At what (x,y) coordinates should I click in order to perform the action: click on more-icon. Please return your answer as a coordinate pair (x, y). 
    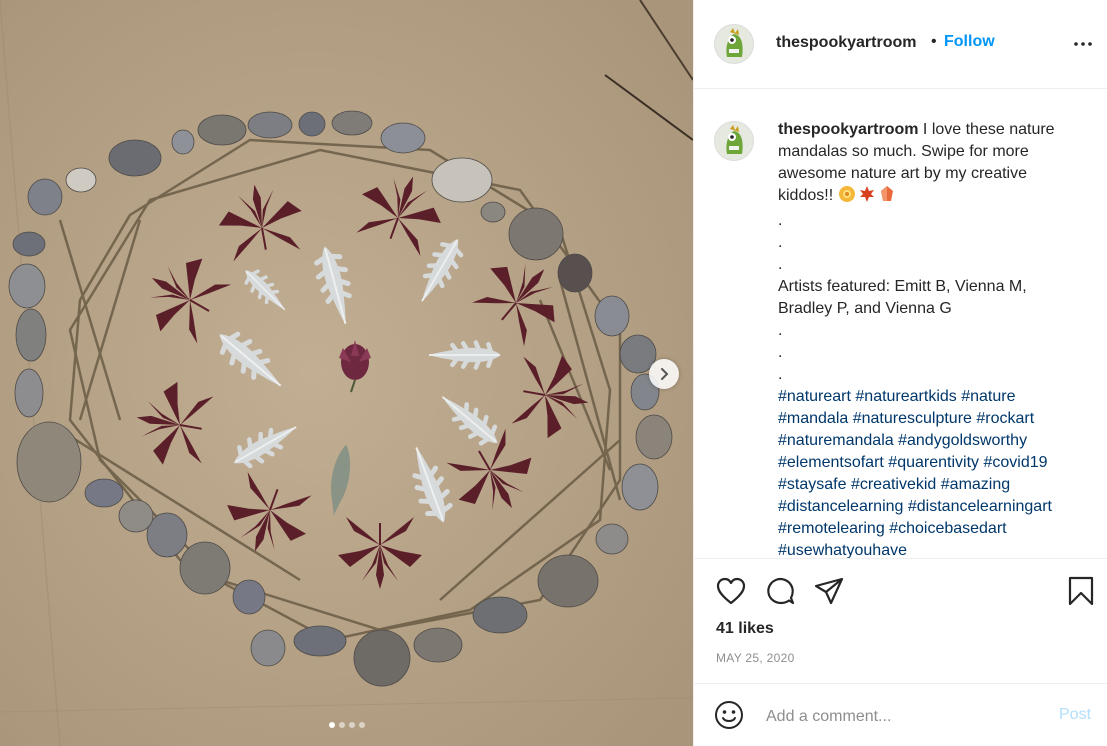
    Looking at the image, I should click on (1083, 44).